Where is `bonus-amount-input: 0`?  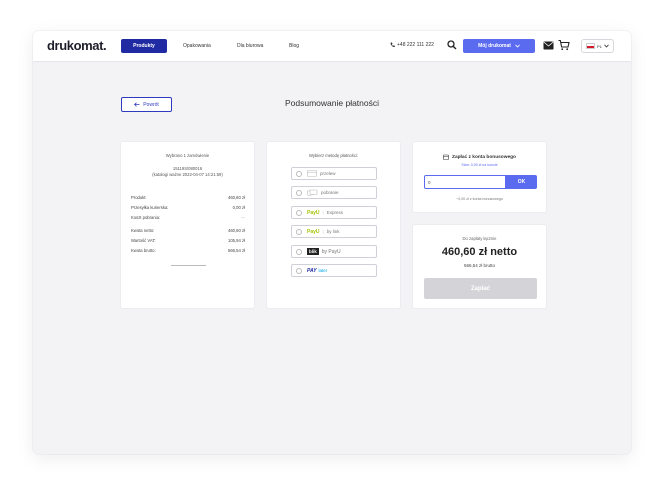
bonus-amount-input: 0 is located at coordinates (465, 182).